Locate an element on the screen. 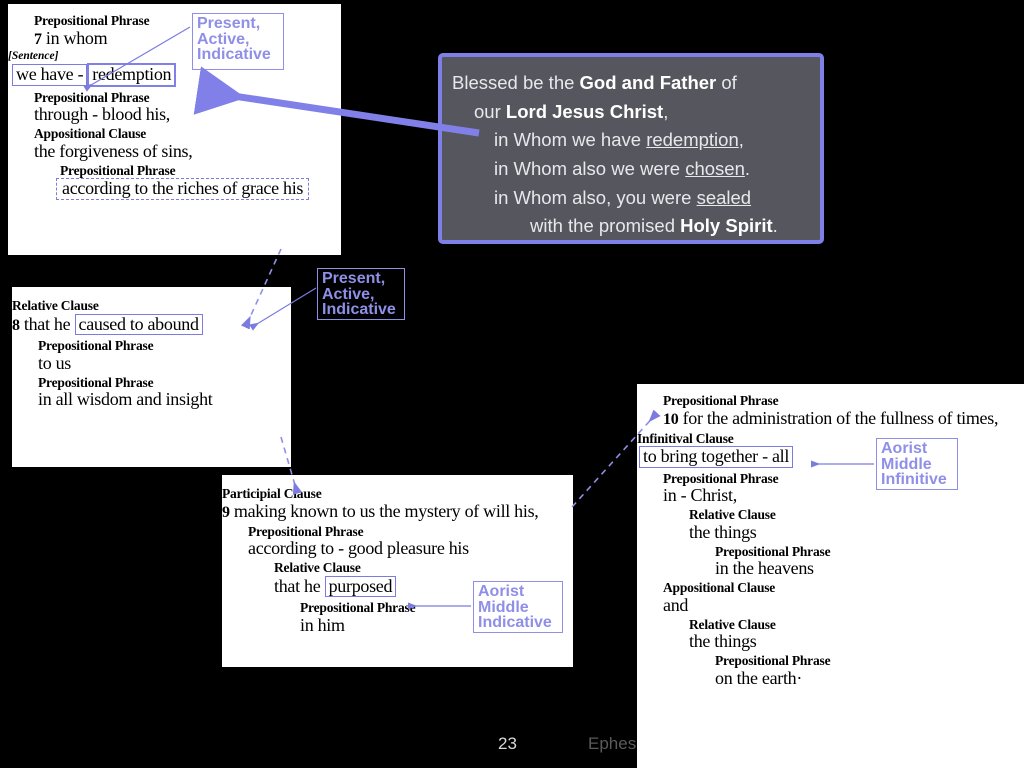 This screenshot has width=1024, height=768. scripture-line: Blessed be the God and Father of is located at coordinates (629, 83).